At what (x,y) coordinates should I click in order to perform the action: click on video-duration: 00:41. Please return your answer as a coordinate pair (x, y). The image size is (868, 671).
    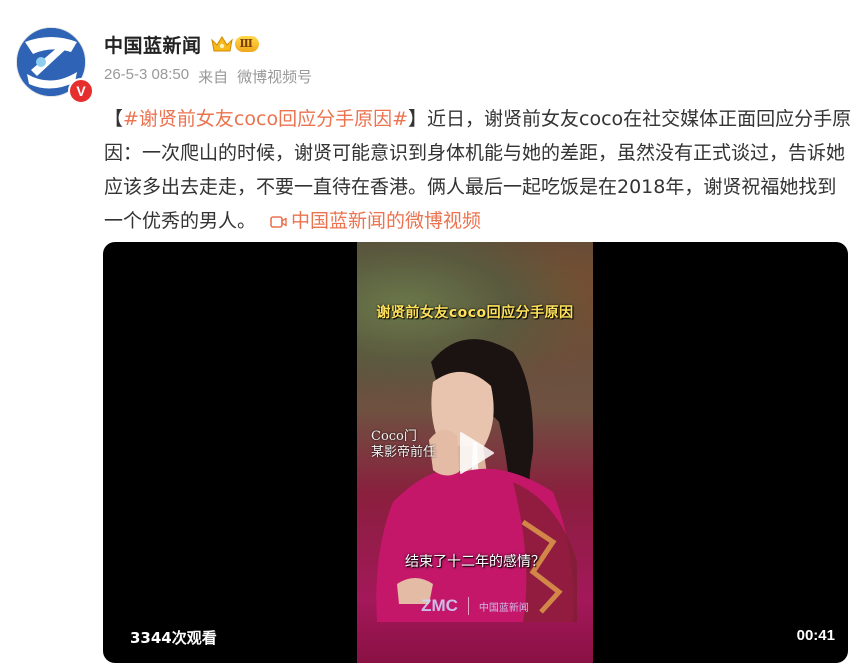
    Looking at the image, I should click on (815, 635).